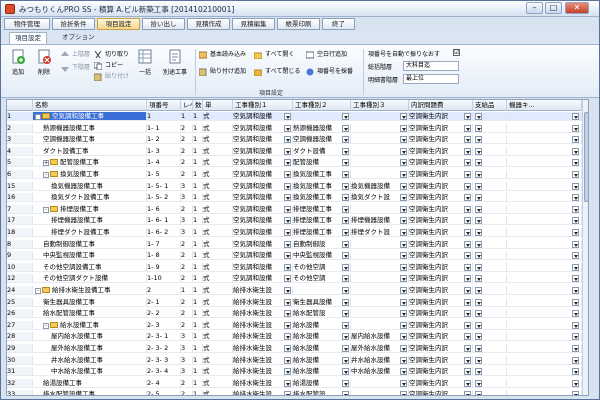 Image resolution: width=600 pixels, height=400 pixels. I want to click on item-number-cell: 1- 8, so click(164, 256).